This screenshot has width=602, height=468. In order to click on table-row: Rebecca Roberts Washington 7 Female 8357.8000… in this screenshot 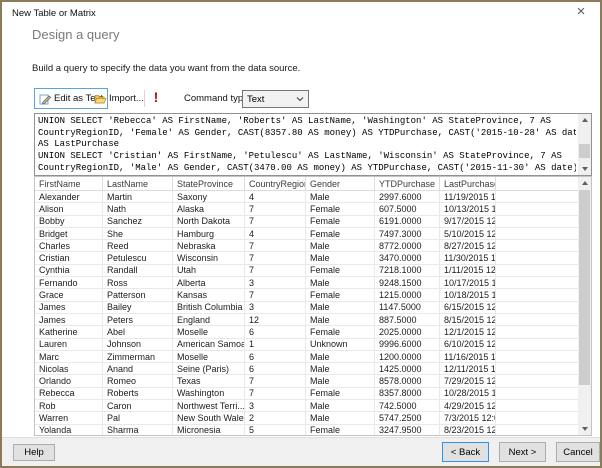, I will do `click(306, 394)`.